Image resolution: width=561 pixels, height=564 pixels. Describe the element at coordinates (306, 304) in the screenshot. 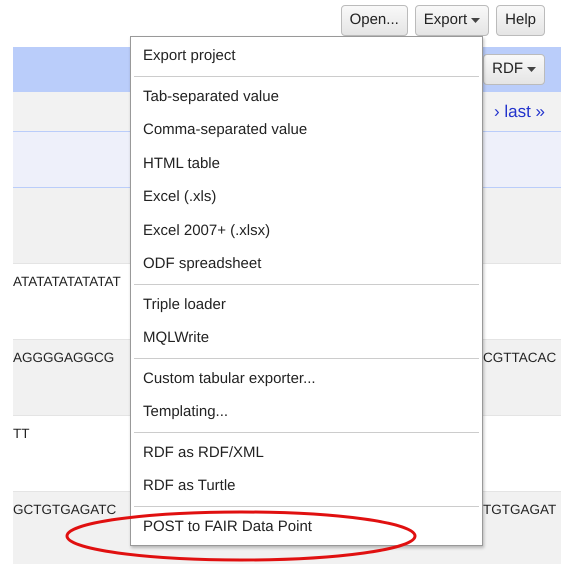

I see `menu-item: Triple loader` at that location.